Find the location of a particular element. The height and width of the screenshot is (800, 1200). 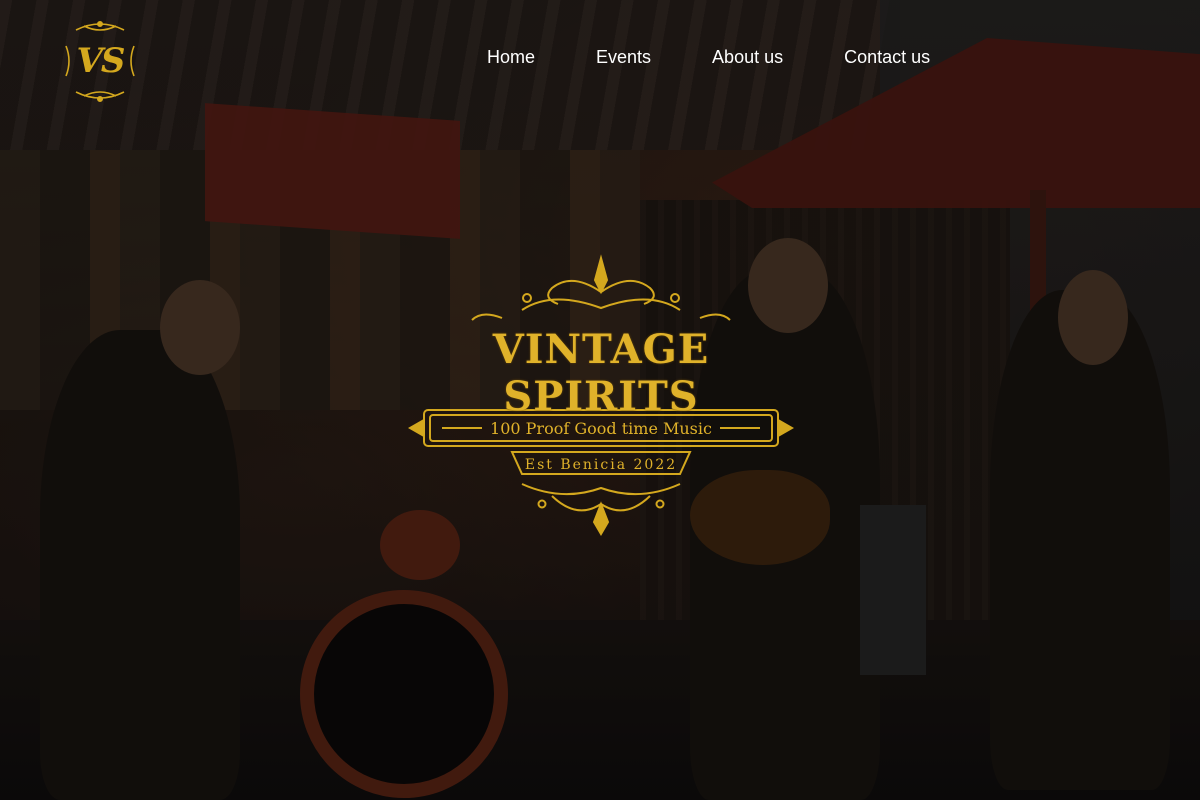

logo-monogram: VS is located at coordinates (101, 61).